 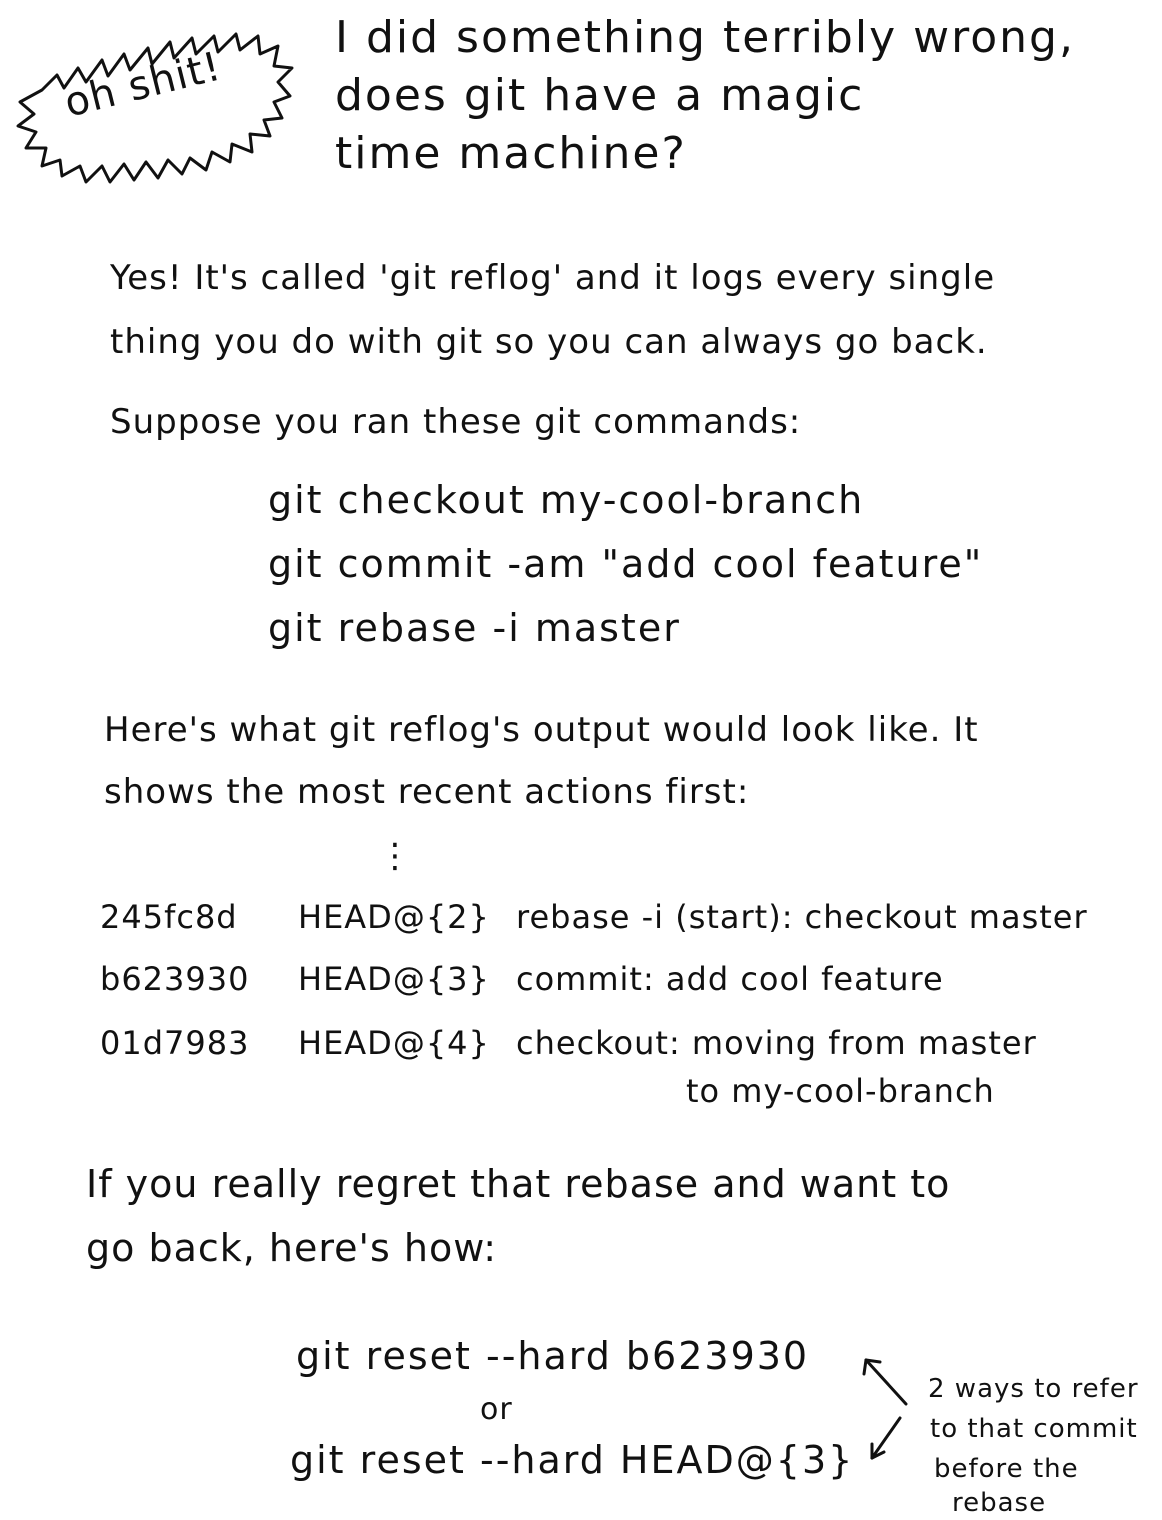 I want to click on reflog-message: checkout: moving from master, so click(x=776, y=1043).